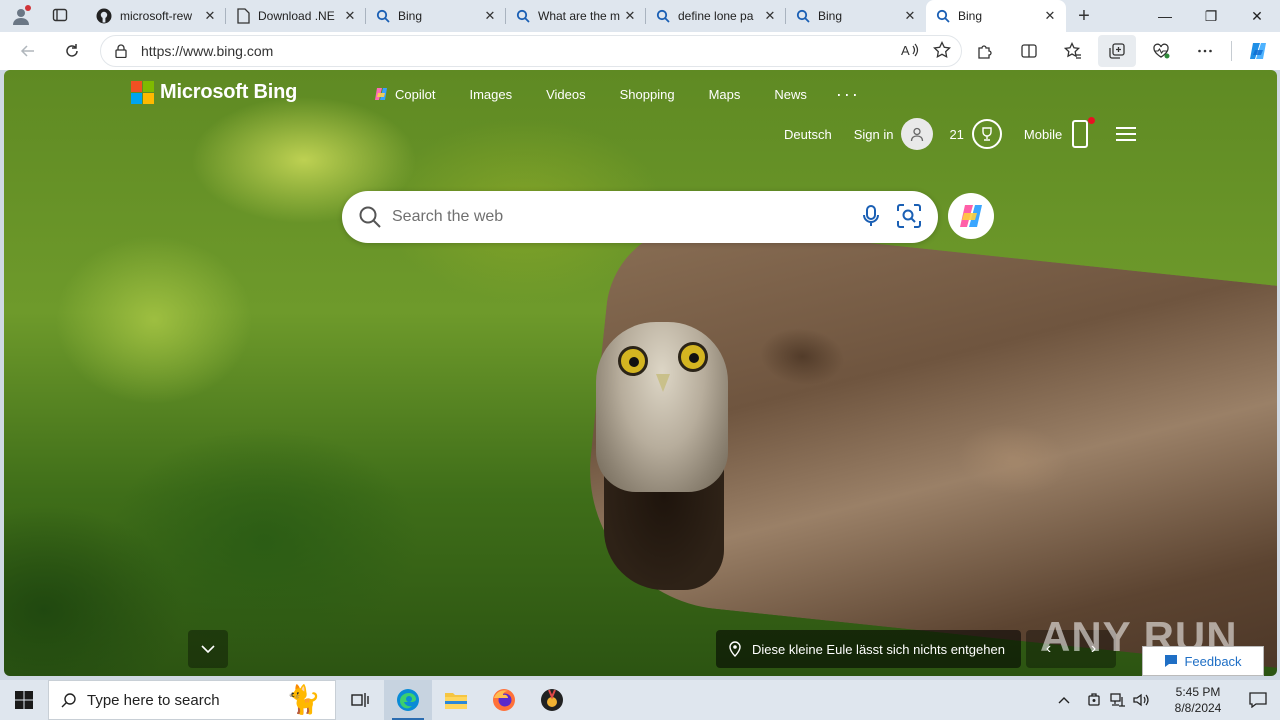 Image resolution: width=1280 pixels, height=720 pixels. I want to click on notification-center-button, so click(1258, 700).